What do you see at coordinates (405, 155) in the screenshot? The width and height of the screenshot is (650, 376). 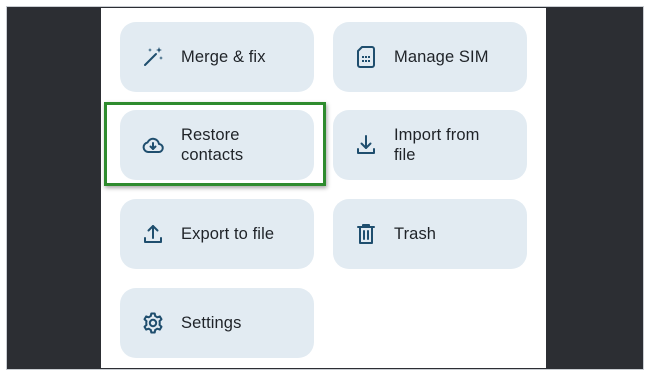 I see `import-from-file-label-line2: file` at bounding box center [405, 155].